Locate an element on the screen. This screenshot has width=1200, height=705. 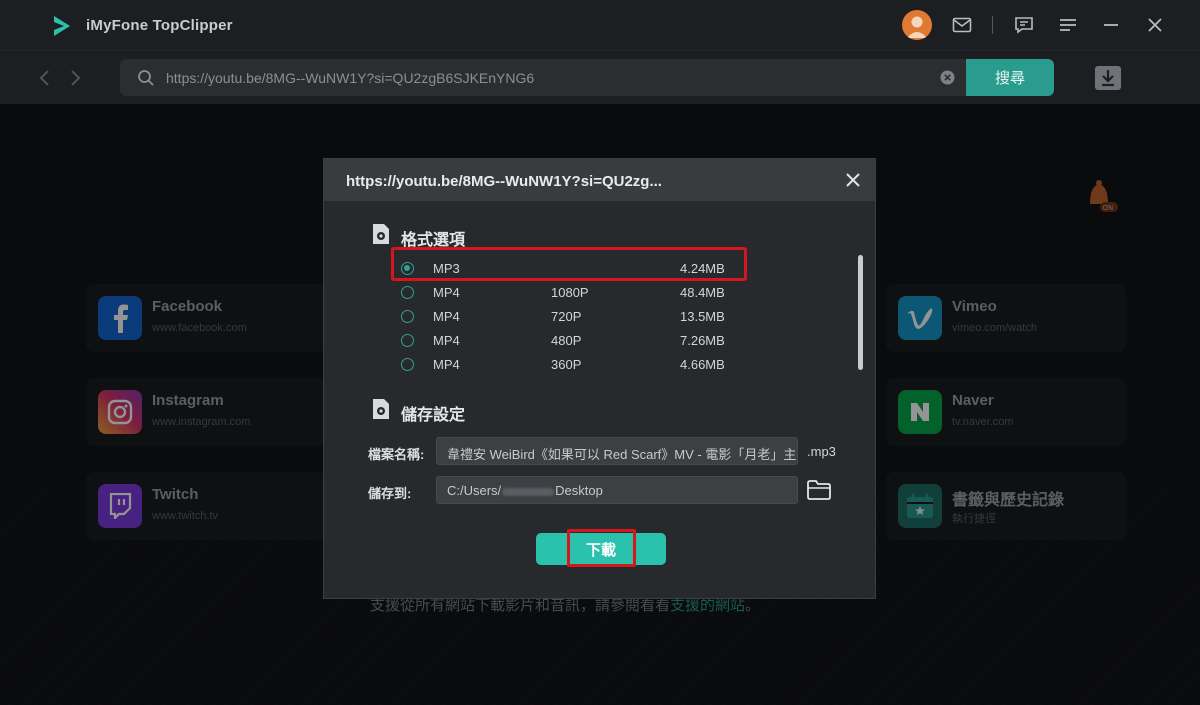
filename-label: 檔案名稱: is located at coordinates (396, 454).